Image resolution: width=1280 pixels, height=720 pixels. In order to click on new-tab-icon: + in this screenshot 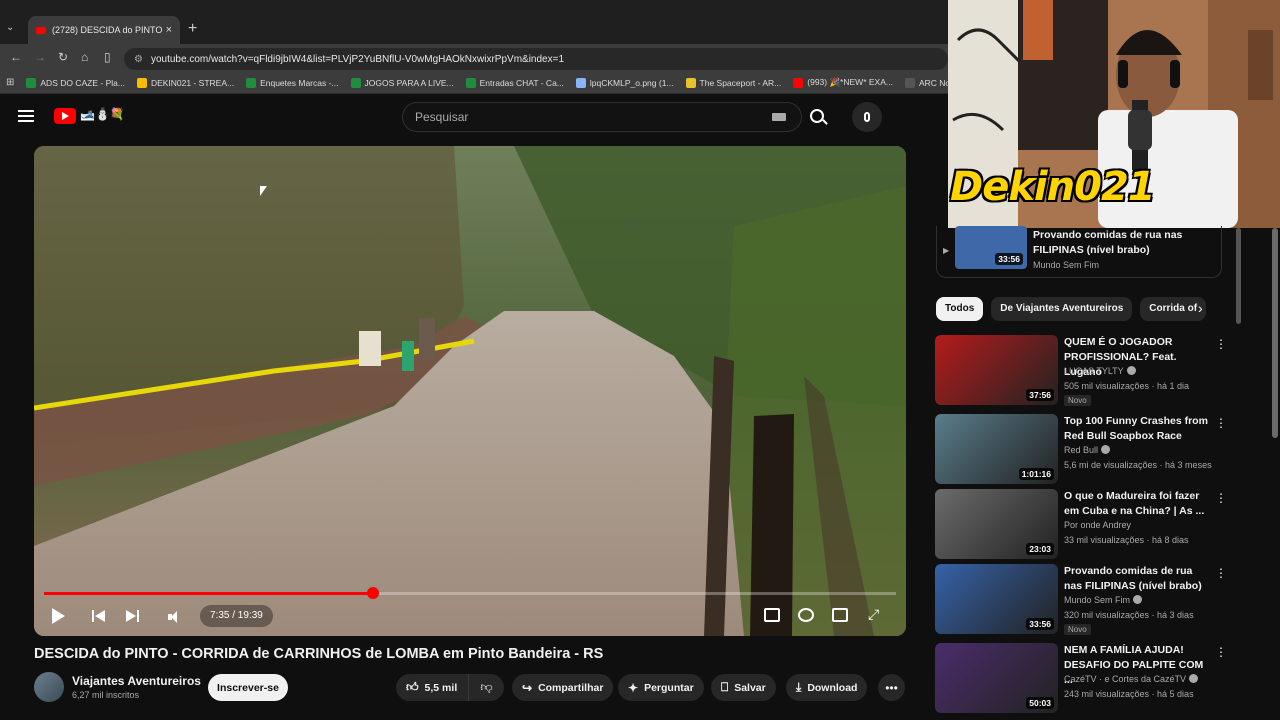, I will do `click(192, 29)`.